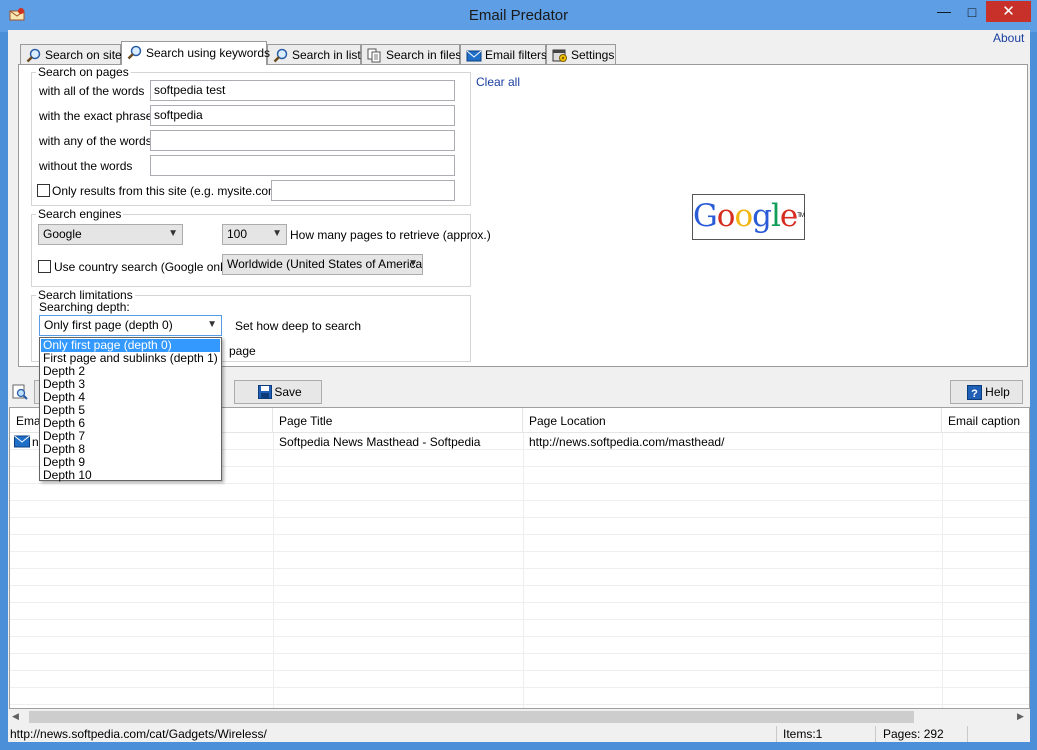 The image size is (1037, 750). I want to click on any-words-label: with any of the words, so click(95, 141).